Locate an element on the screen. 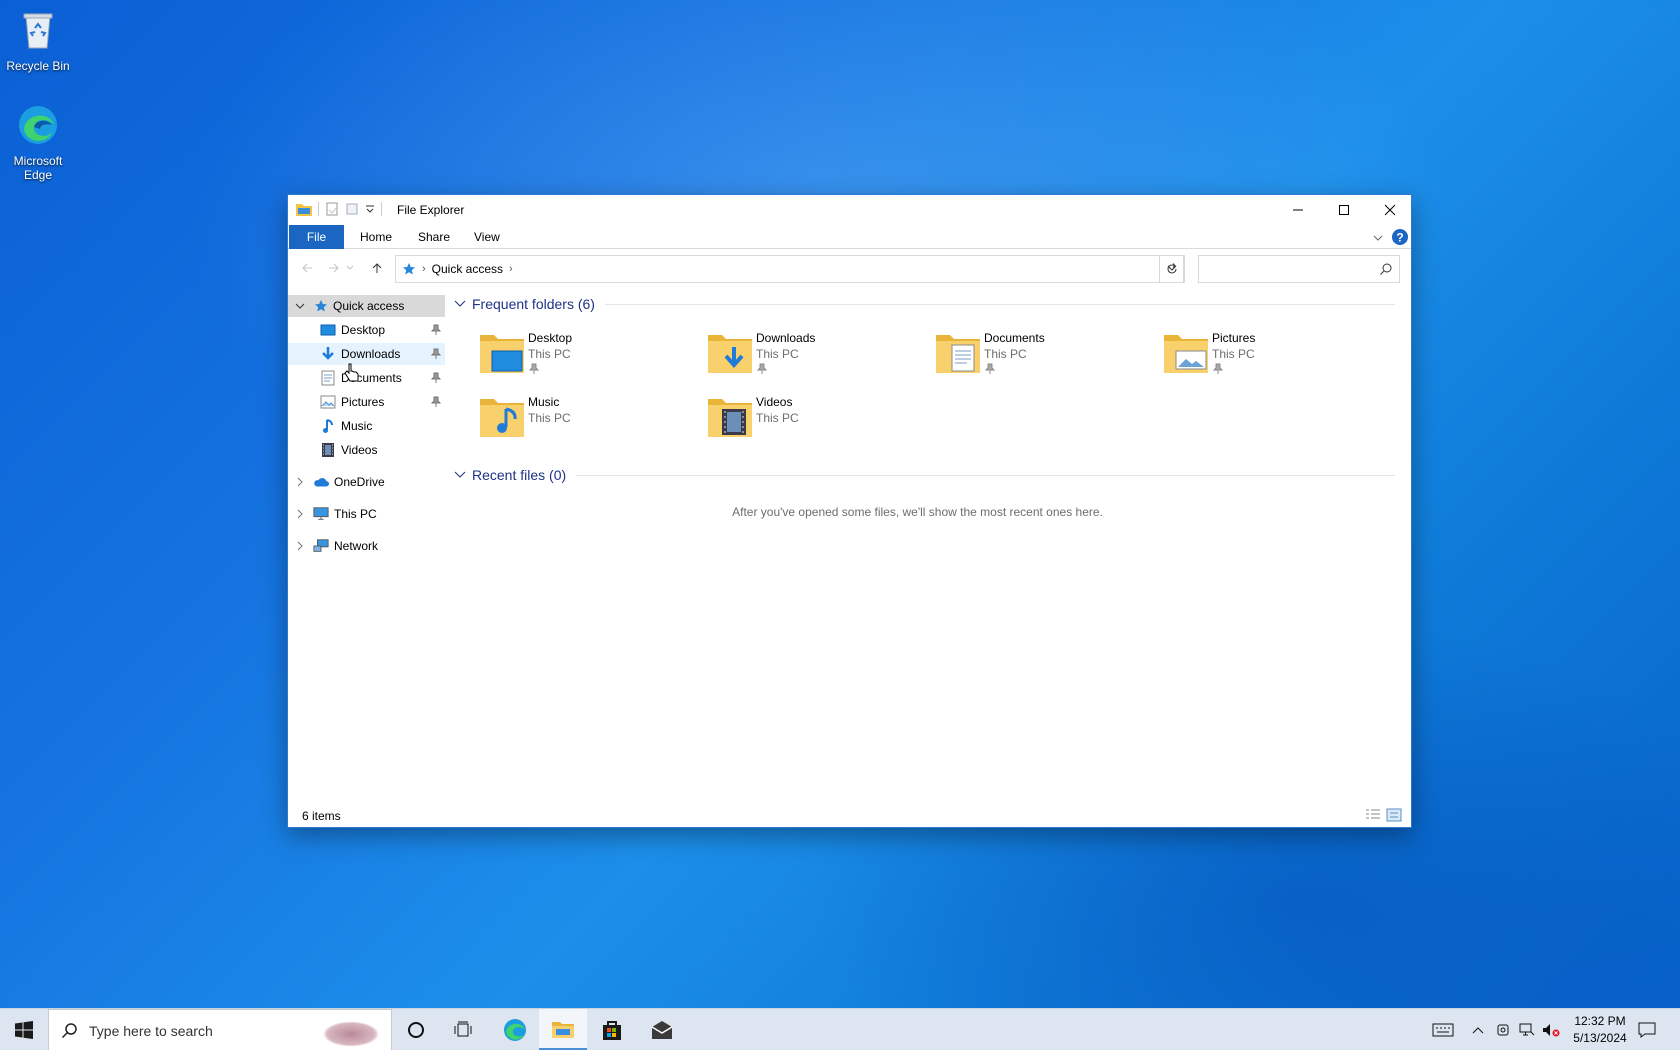 The width and height of the screenshot is (1680, 1050). tab-view: View is located at coordinates (487, 237).